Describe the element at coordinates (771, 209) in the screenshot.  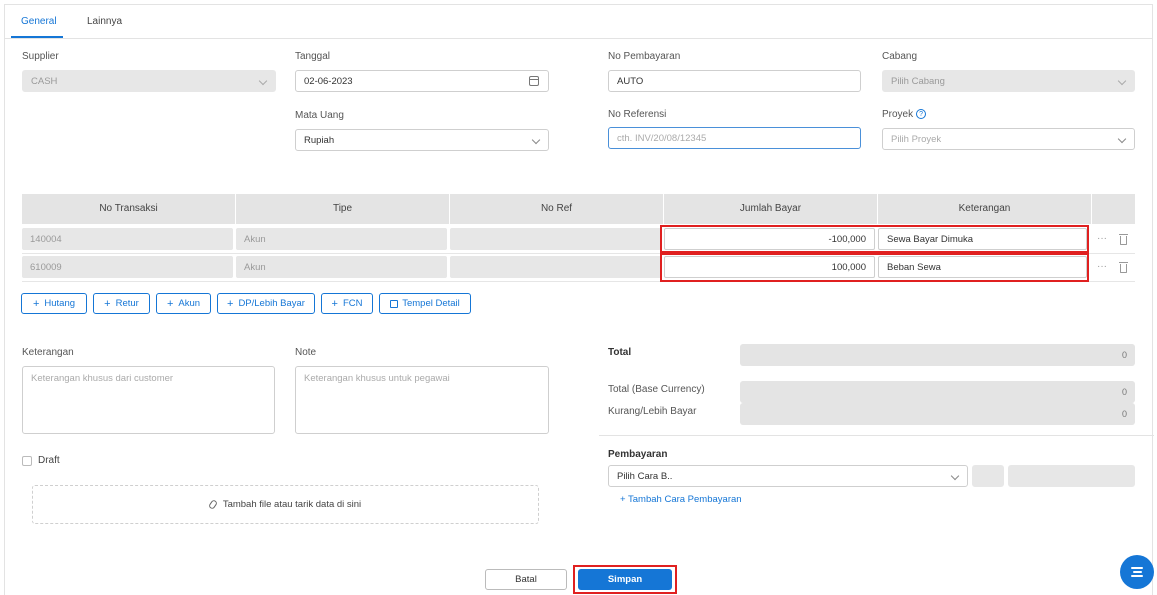
I see `col-jumlah-bayar: Jumlah Bayar` at that location.